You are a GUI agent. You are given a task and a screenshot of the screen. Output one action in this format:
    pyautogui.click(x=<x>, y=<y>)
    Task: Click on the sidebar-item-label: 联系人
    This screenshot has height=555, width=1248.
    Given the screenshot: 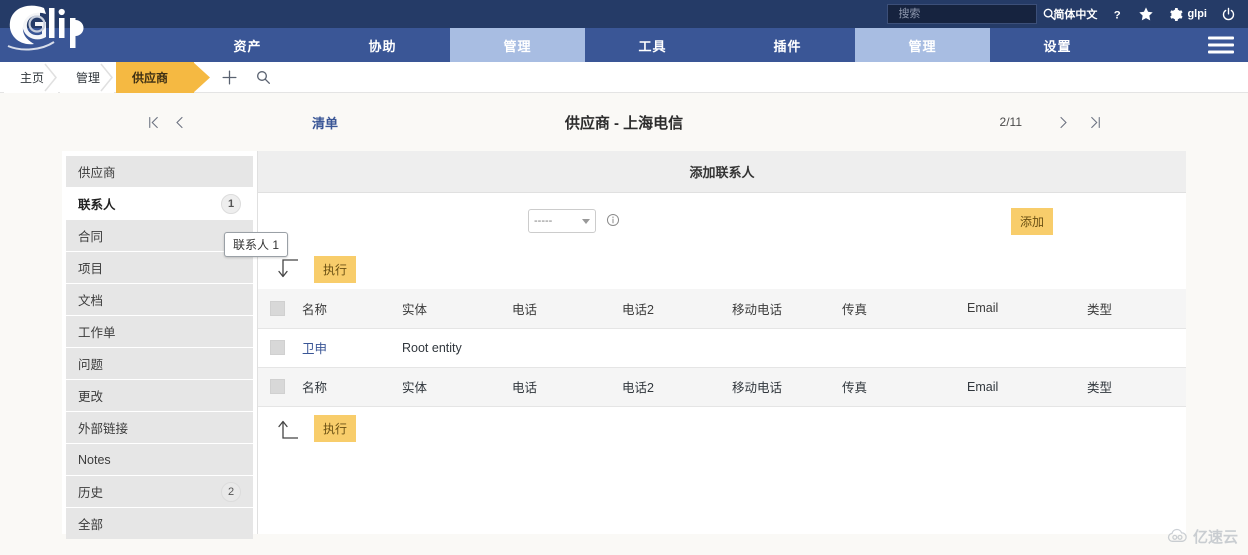 What is the action you would take?
    pyautogui.click(x=97, y=205)
    